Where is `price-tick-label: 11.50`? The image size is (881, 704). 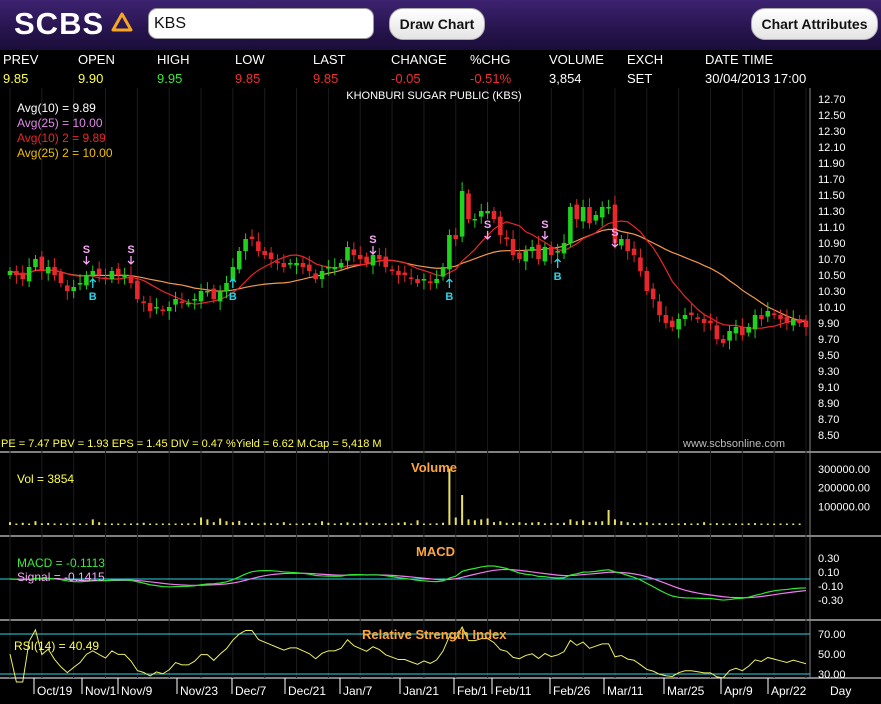
price-tick-label: 11.50 is located at coordinates (831, 196).